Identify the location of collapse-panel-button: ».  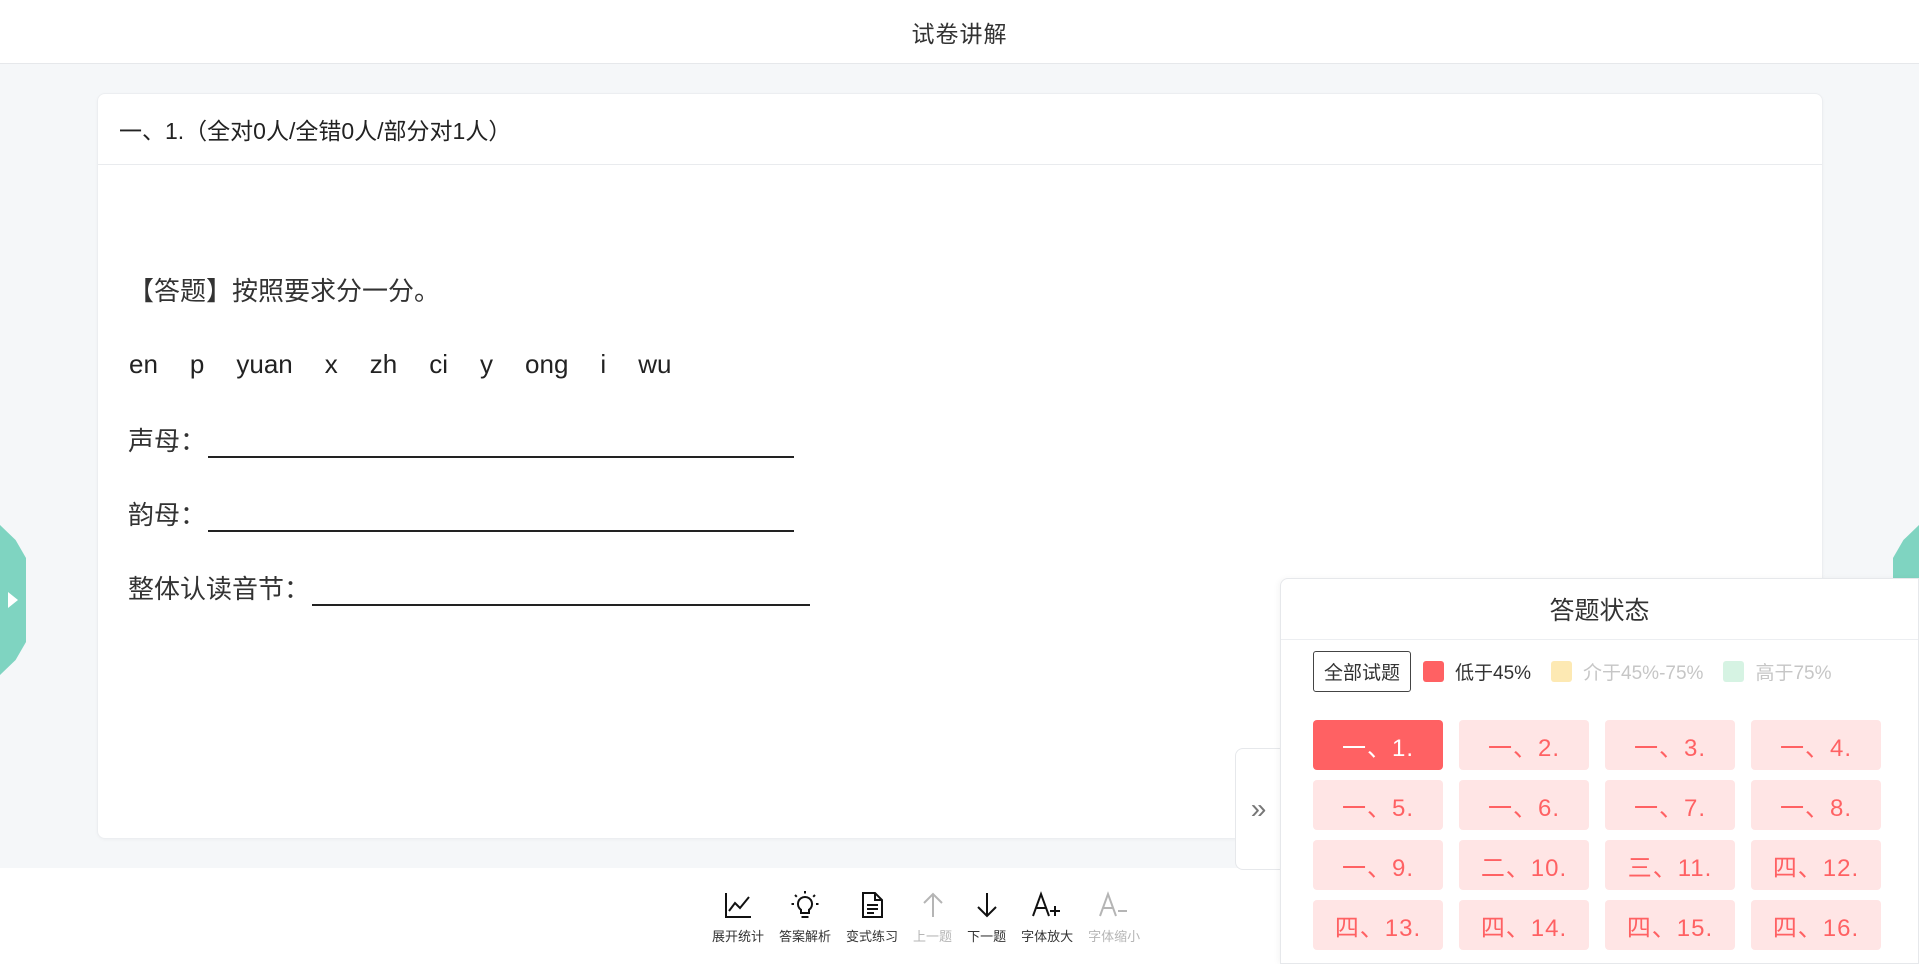
(1258, 809).